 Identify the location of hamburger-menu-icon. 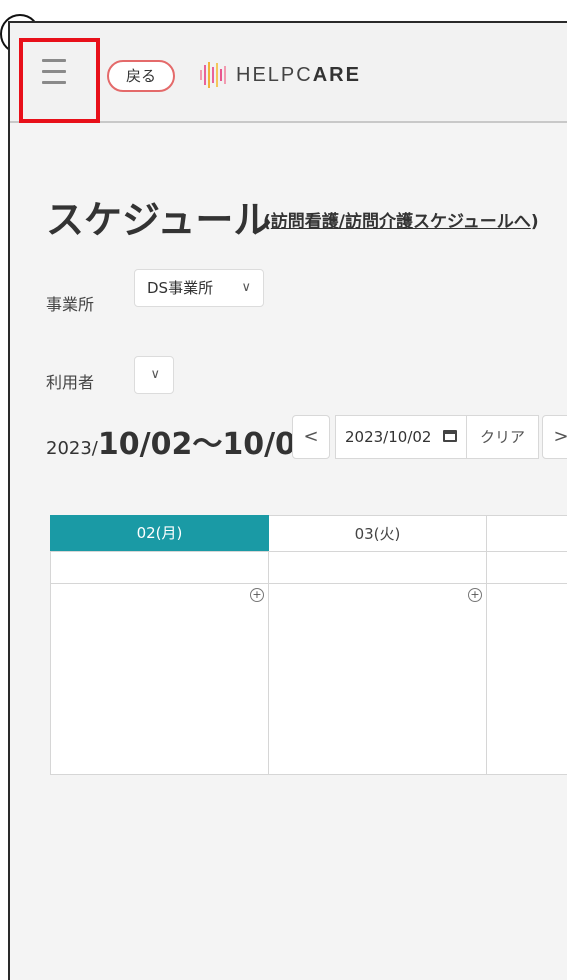
(54, 72).